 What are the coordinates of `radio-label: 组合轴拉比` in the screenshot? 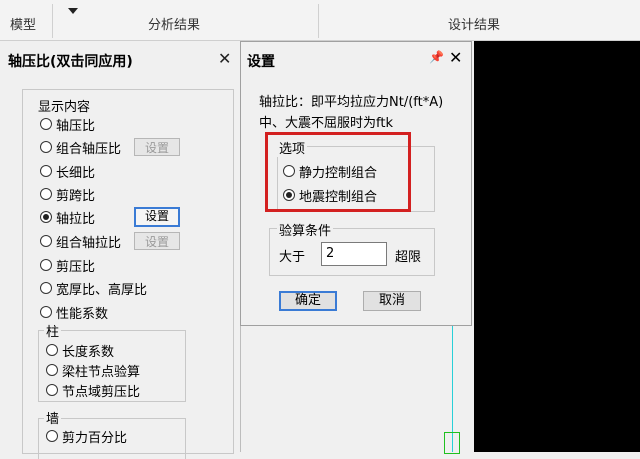 It's located at (89, 243).